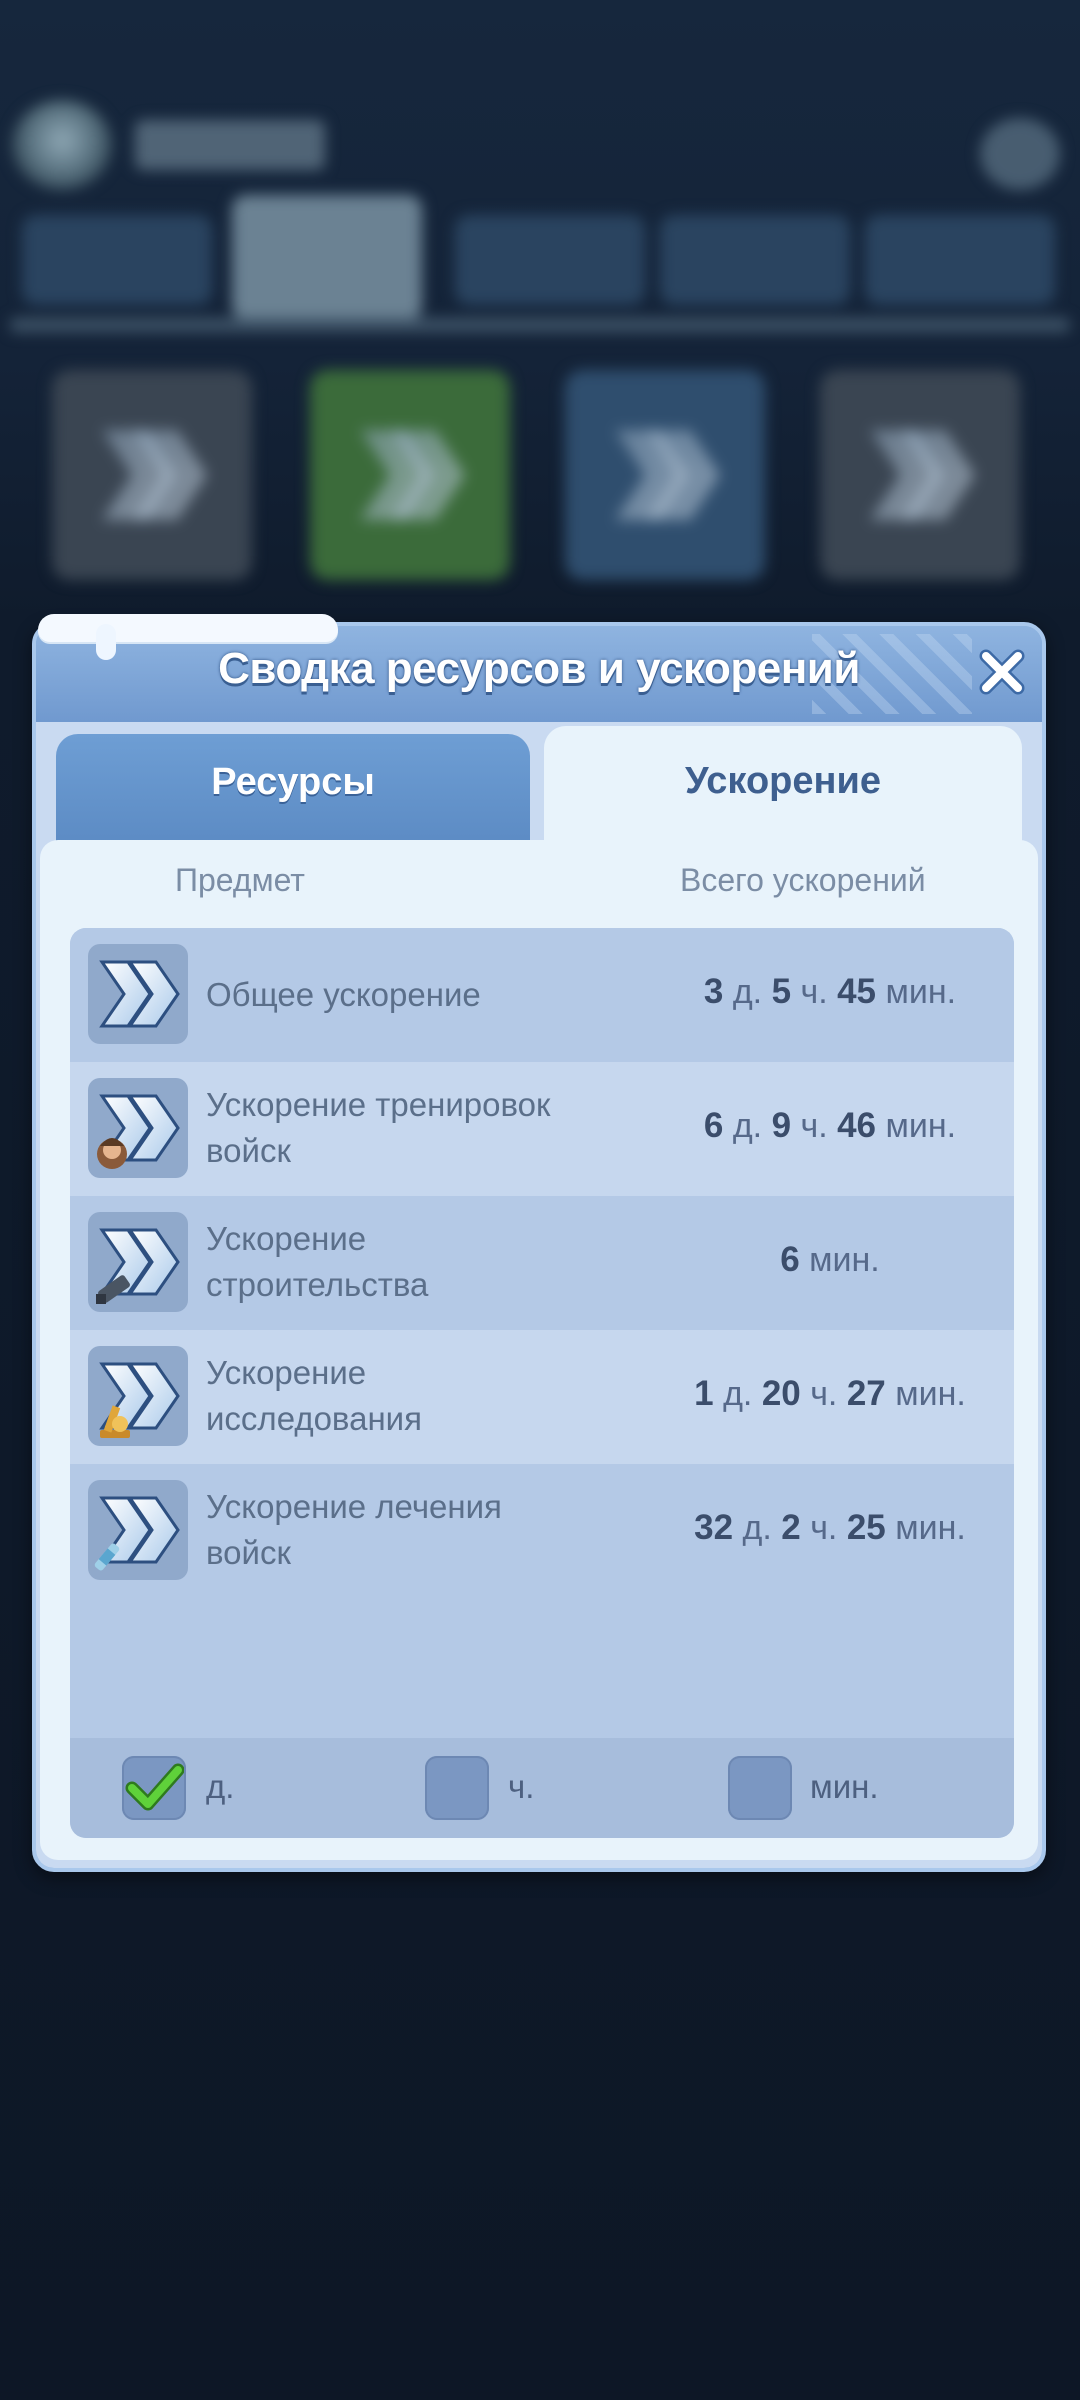 The image size is (1080, 2400). What do you see at coordinates (844, 1786) in the screenshot?
I see `filter-minutes-label: мин.` at bounding box center [844, 1786].